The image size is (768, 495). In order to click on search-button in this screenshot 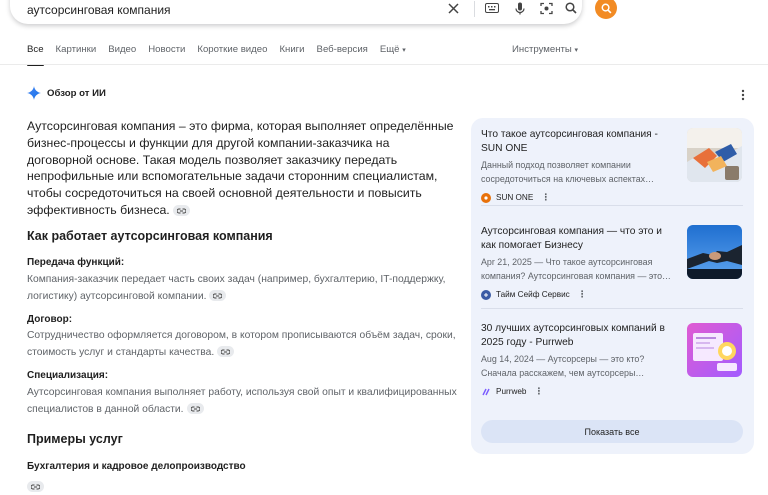, I will do `click(606, 9)`.